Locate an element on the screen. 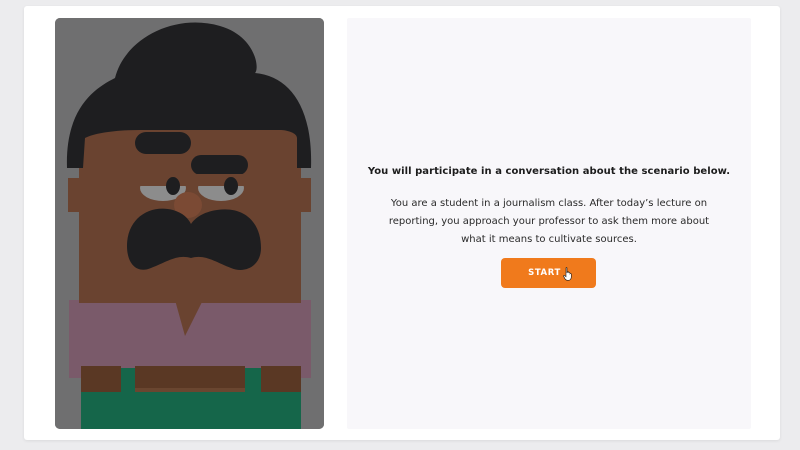  start-button: START is located at coordinates (548, 273).